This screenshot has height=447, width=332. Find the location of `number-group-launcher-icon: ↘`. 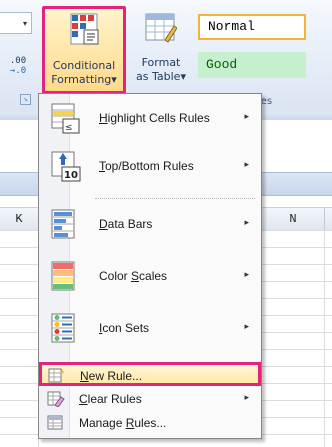

number-group-launcher-icon: ↘ is located at coordinates (25, 99).